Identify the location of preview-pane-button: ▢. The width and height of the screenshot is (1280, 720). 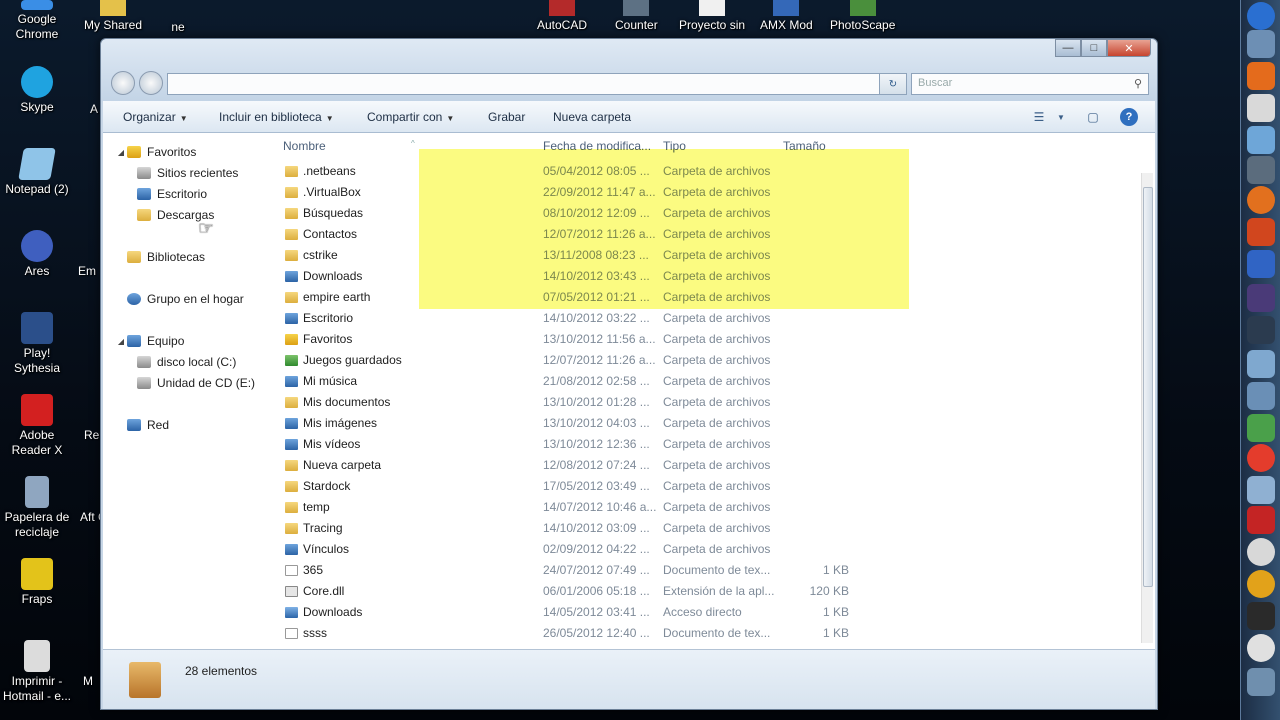
(1093, 117).